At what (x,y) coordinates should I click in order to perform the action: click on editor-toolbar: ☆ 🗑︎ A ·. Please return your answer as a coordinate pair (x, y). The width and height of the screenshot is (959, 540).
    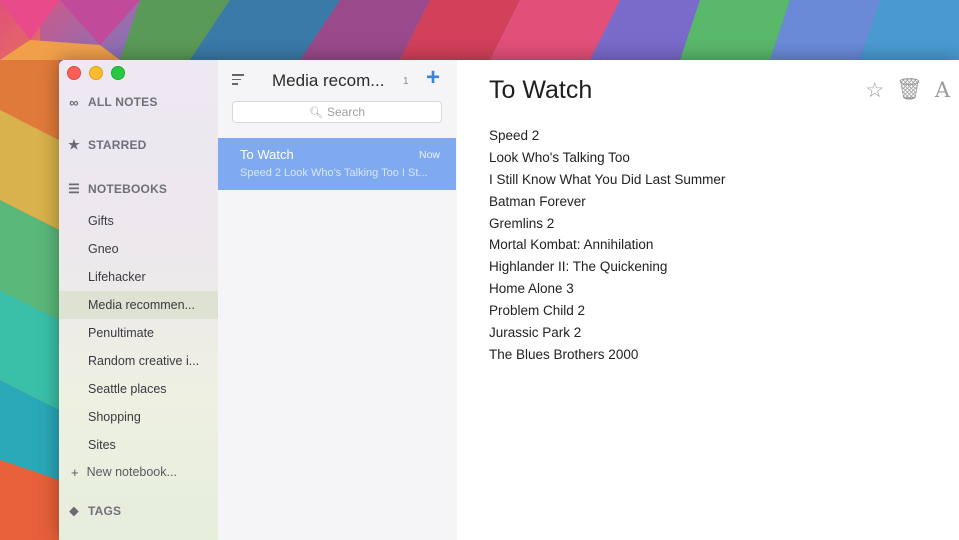
    Looking at the image, I should click on (912, 90).